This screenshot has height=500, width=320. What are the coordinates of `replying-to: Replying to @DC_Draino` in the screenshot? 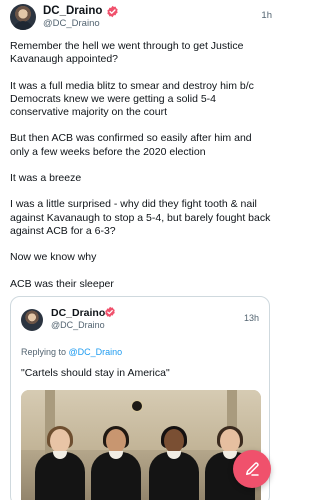 It's located at (71, 352).